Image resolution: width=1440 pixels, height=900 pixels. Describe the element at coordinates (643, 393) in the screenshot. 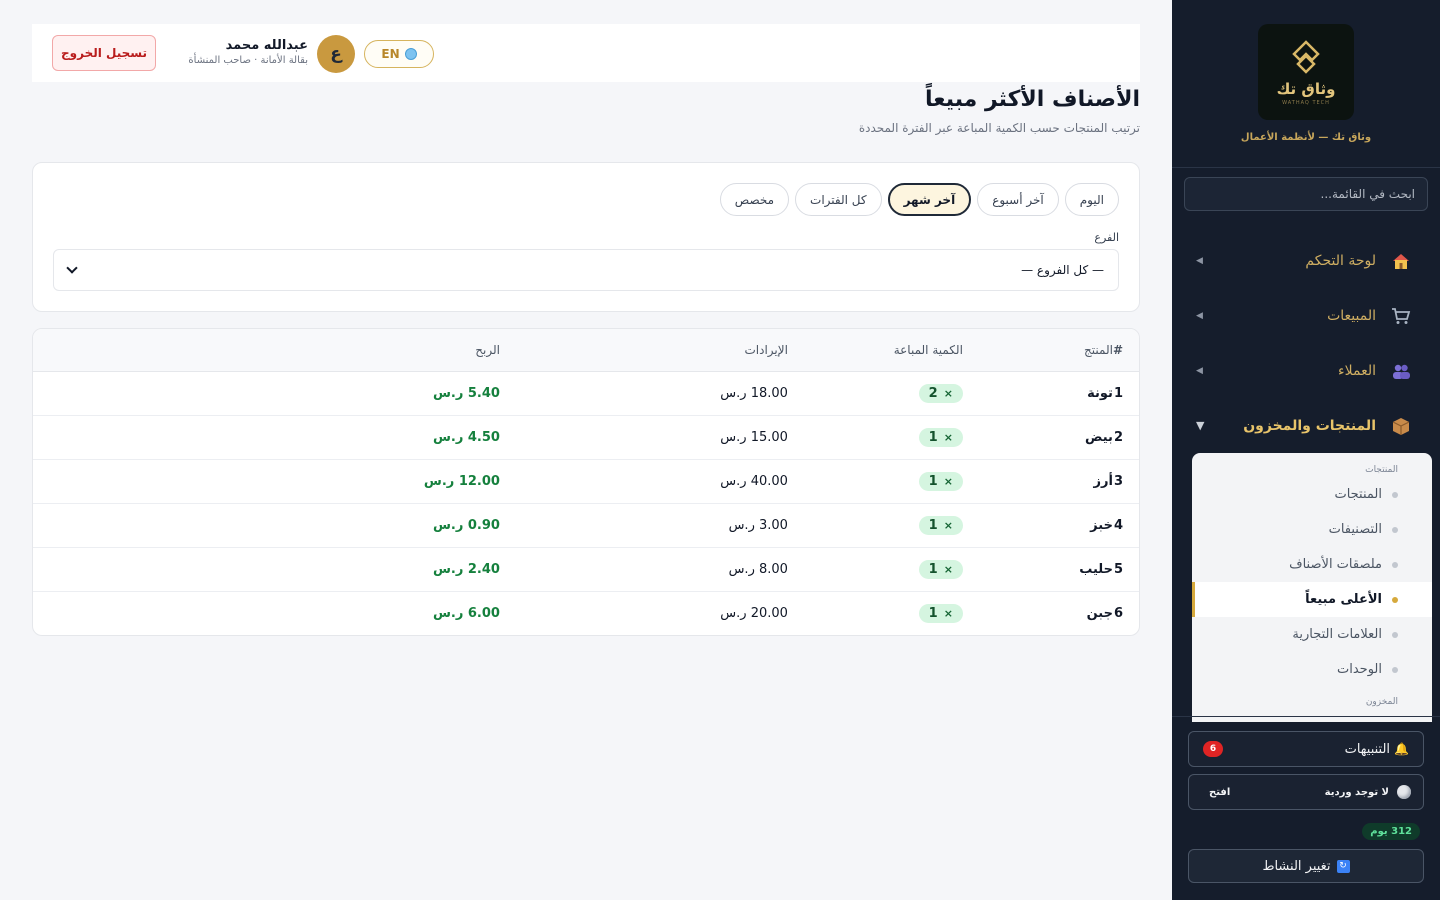

I see `cell-revenue: 18.00 ر.س` at that location.